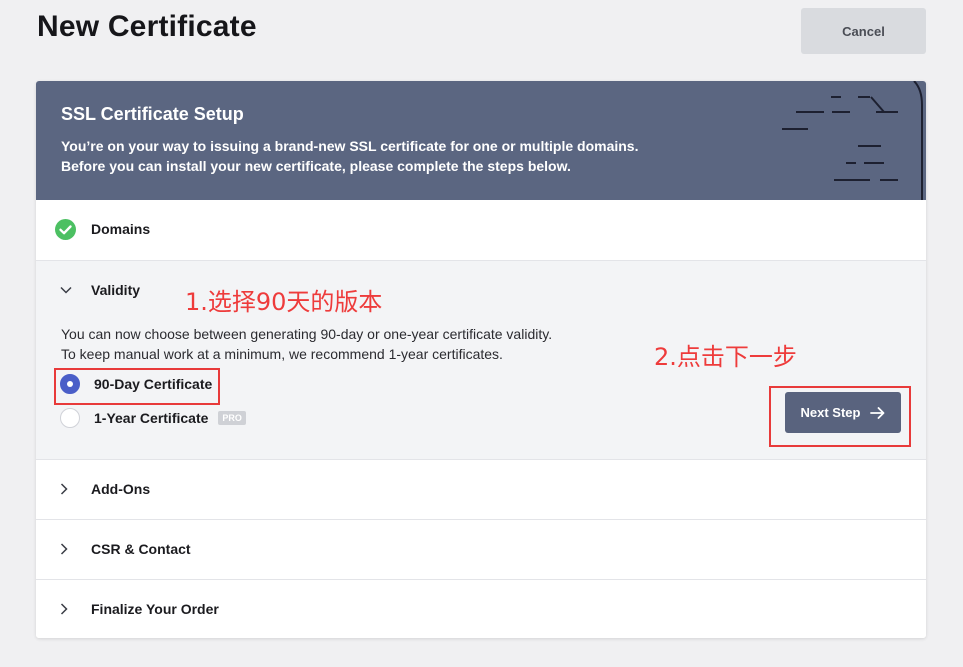 The image size is (963, 667). What do you see at coordinates (121, 229) in the screenshot?
I see `step-domains-label: Domains` at bounding box center [121, 229].